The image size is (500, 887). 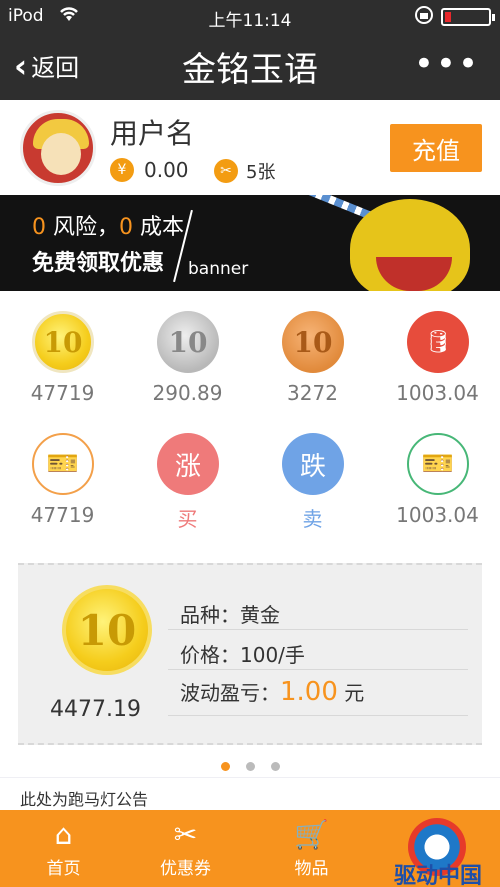 What do you see at coordinates (82, 227) in the screenshot?
I see `banner-risk-text: 风险，` at bounding box center [82, 227].